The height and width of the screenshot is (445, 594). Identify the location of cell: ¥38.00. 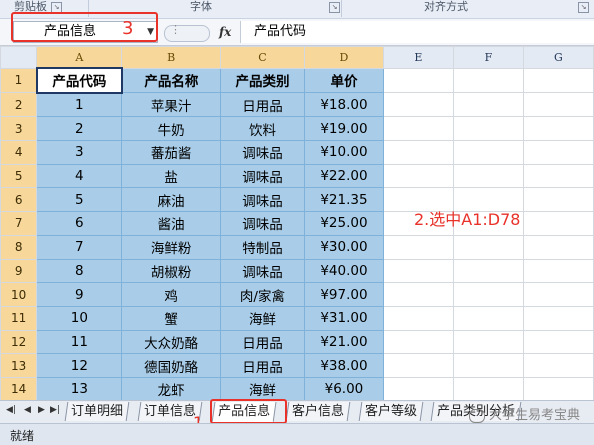
(343, 365).